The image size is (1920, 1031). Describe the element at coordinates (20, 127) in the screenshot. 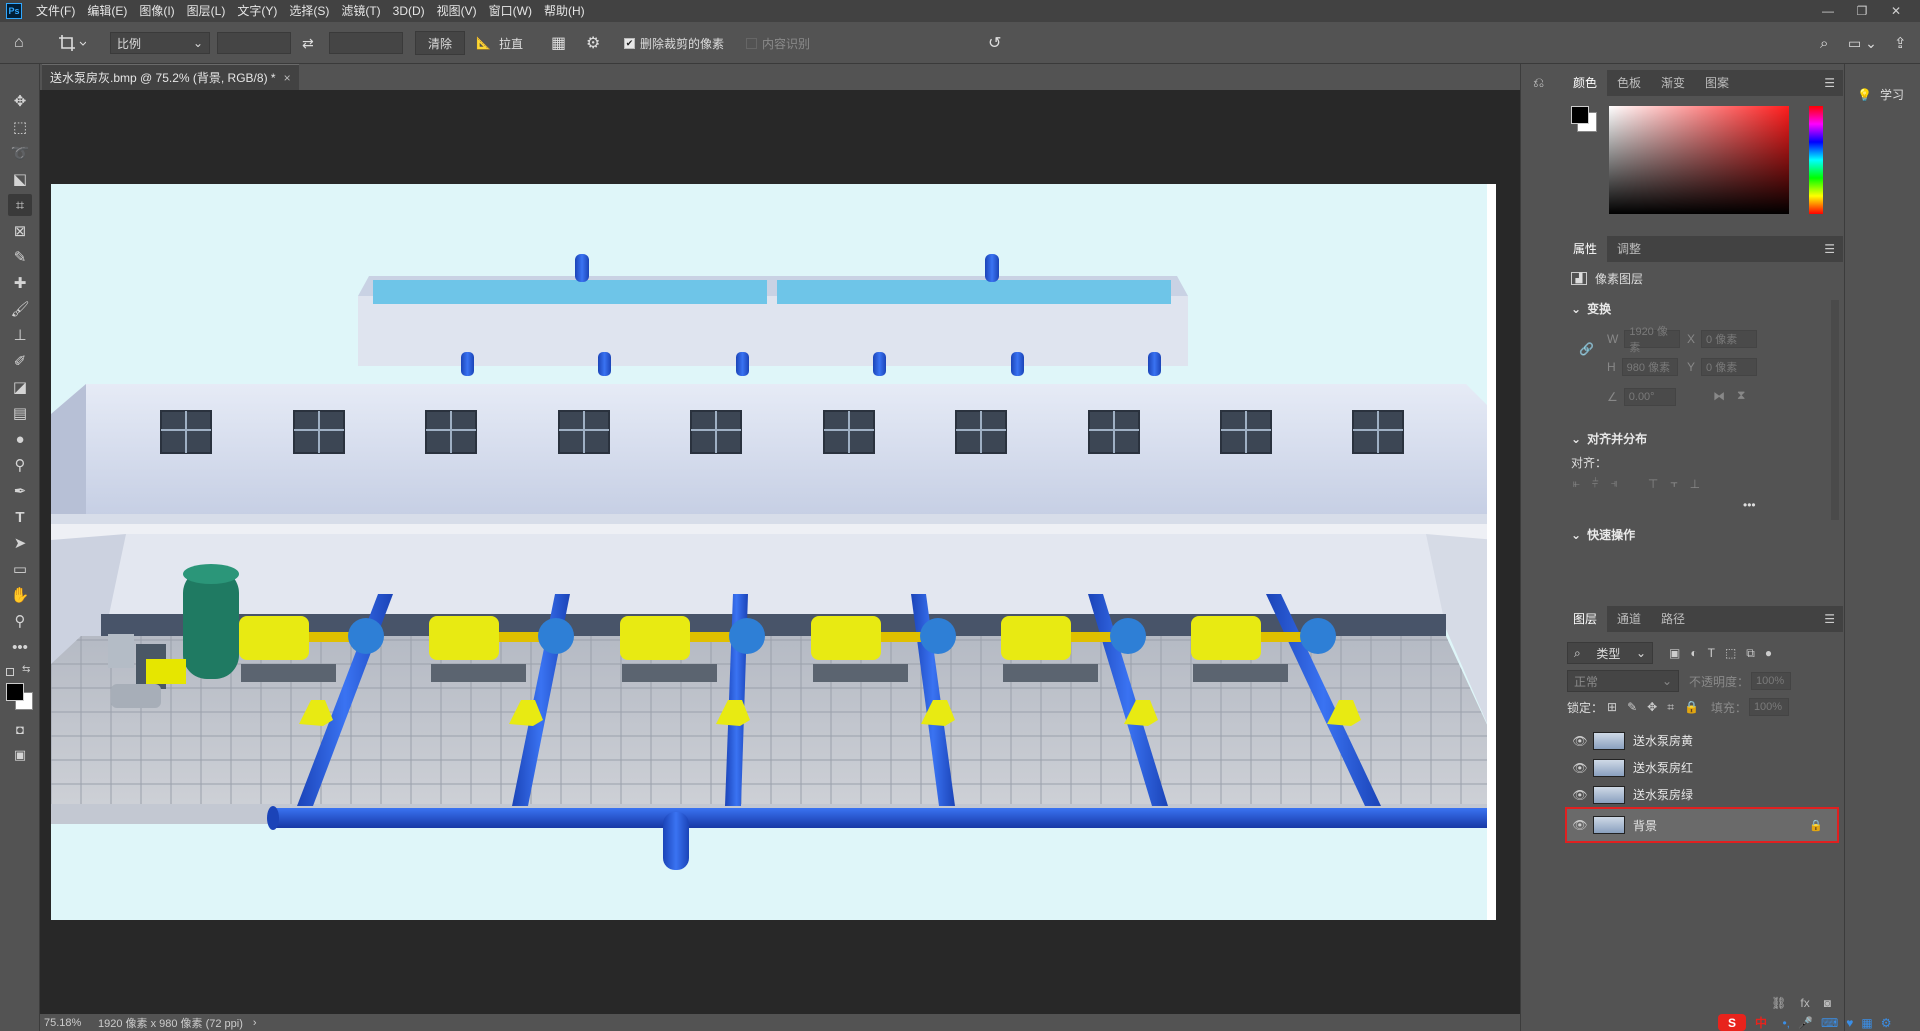

I see `marquee-tool-icon: ⬚` at that location.